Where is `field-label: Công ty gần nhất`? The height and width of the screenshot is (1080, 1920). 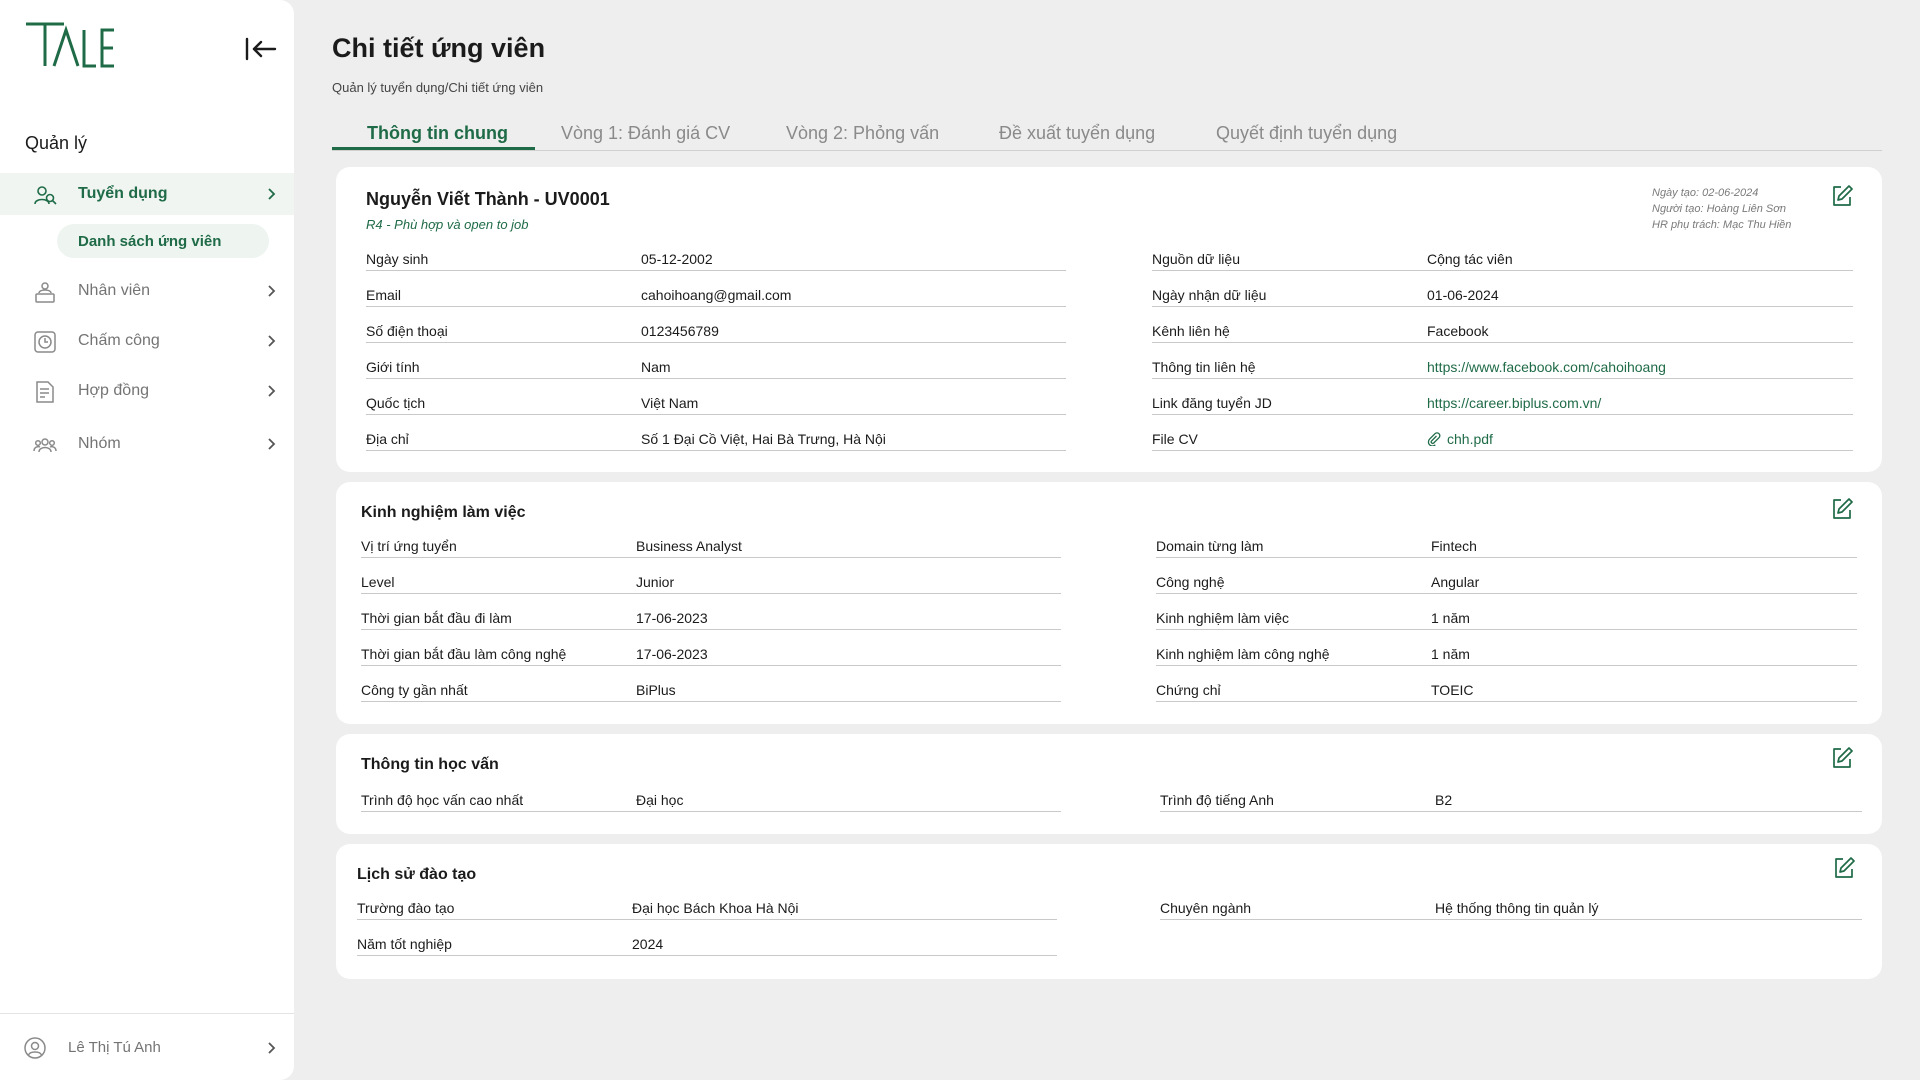
field-label: Công ty gần nhất is located at coordinates (414, 690).